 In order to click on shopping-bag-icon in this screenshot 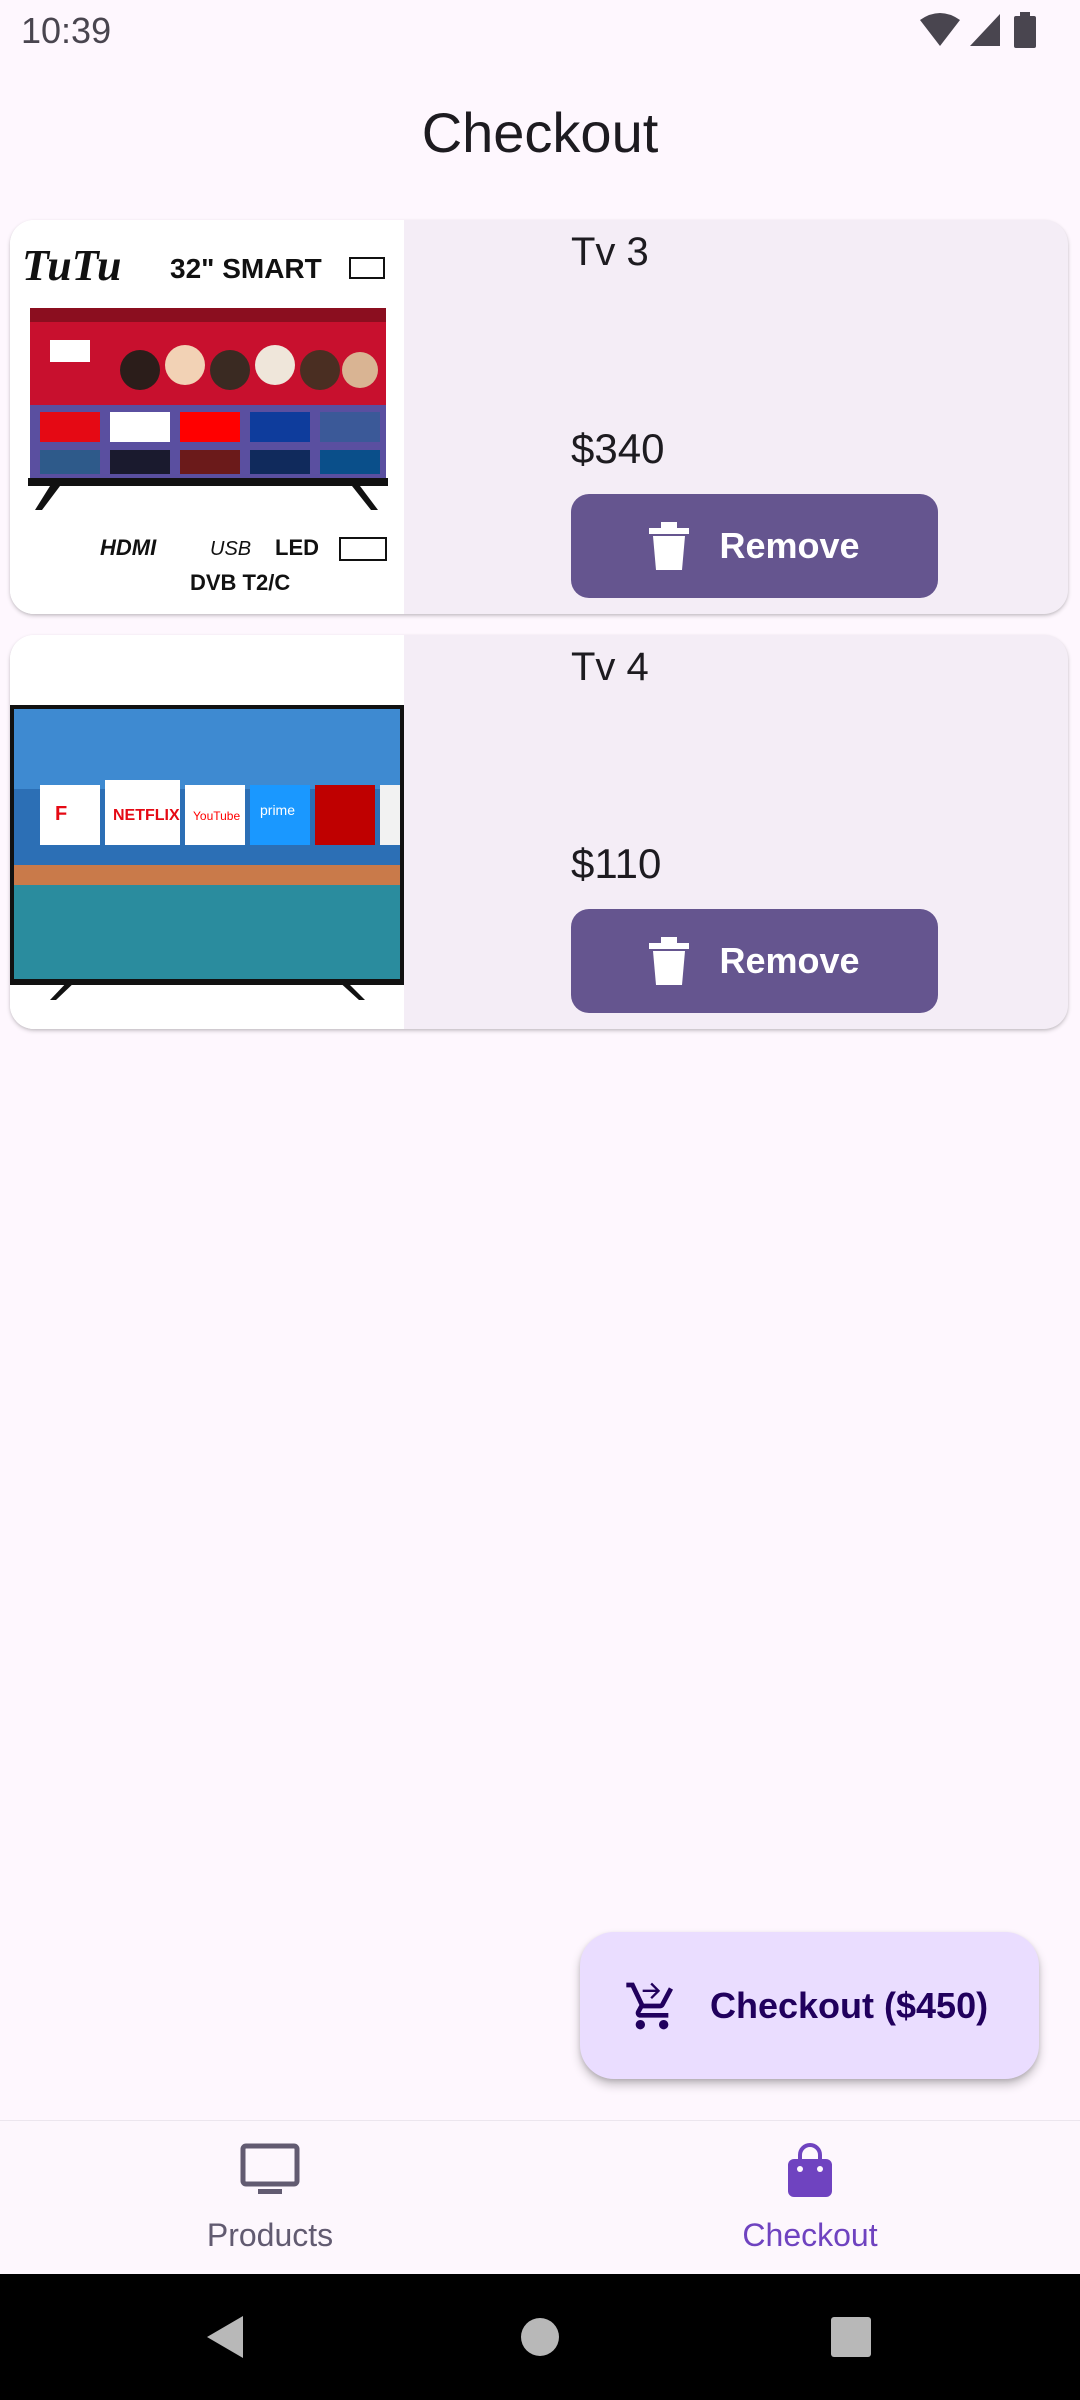, I will do `click(810, 2170)`.